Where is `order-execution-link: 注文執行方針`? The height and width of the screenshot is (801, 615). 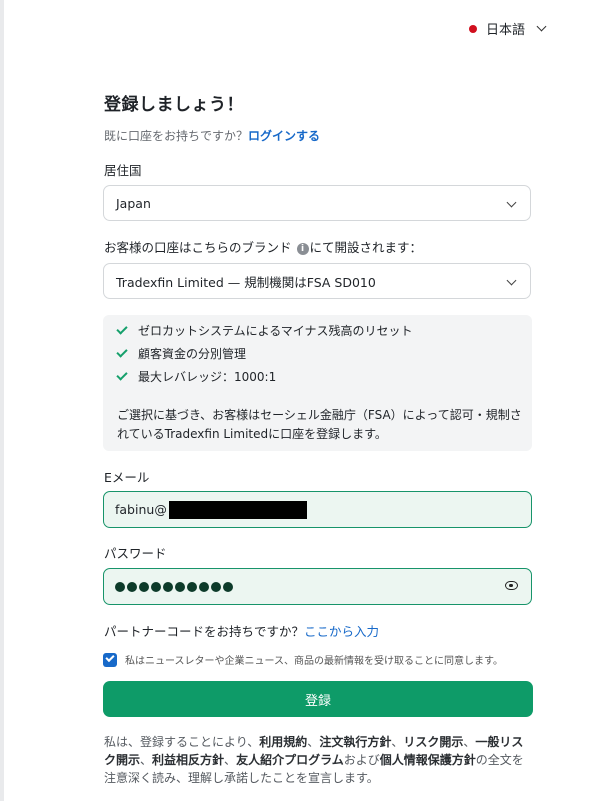 order-execution-link: 注文執行方針 is located at coordinates (355, 742).